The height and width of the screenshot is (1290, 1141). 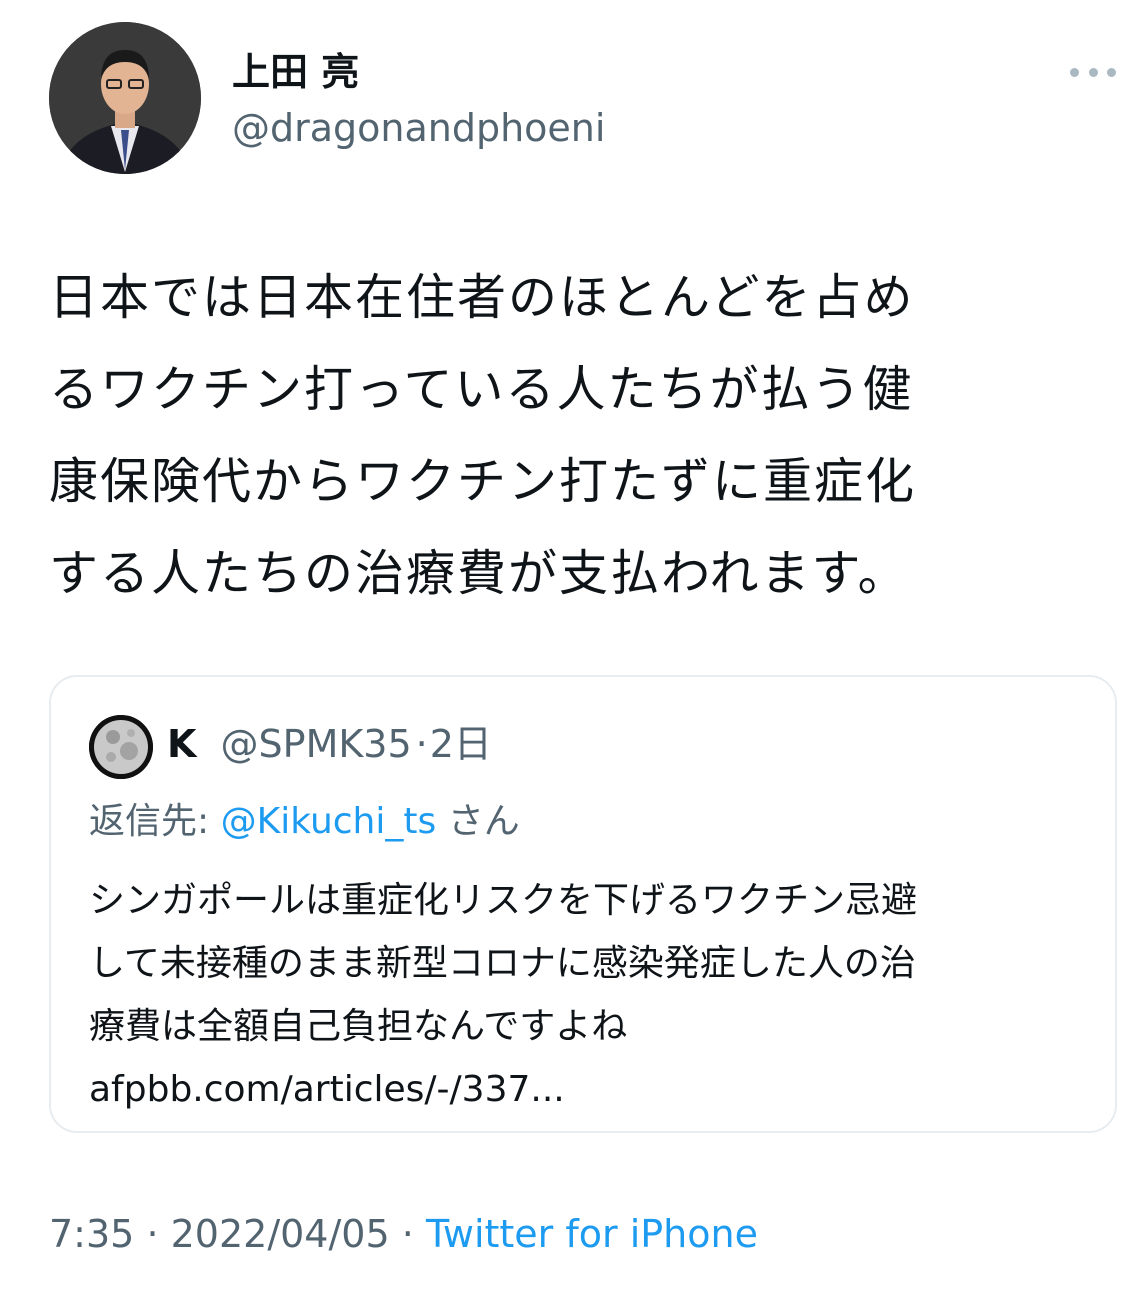 I want to click on reply-mention-link: @Kikuchi_ts, so click(x=329, y=821).